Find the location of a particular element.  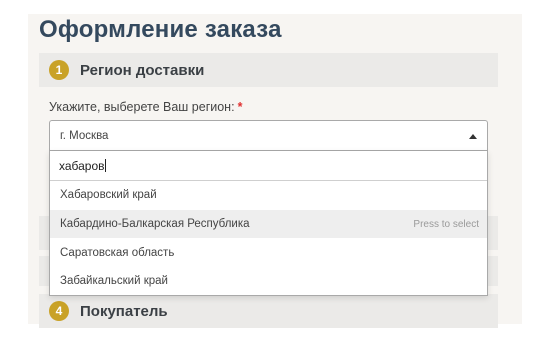

region-option-label: Саратовская область is located at coordinates (117, 252).